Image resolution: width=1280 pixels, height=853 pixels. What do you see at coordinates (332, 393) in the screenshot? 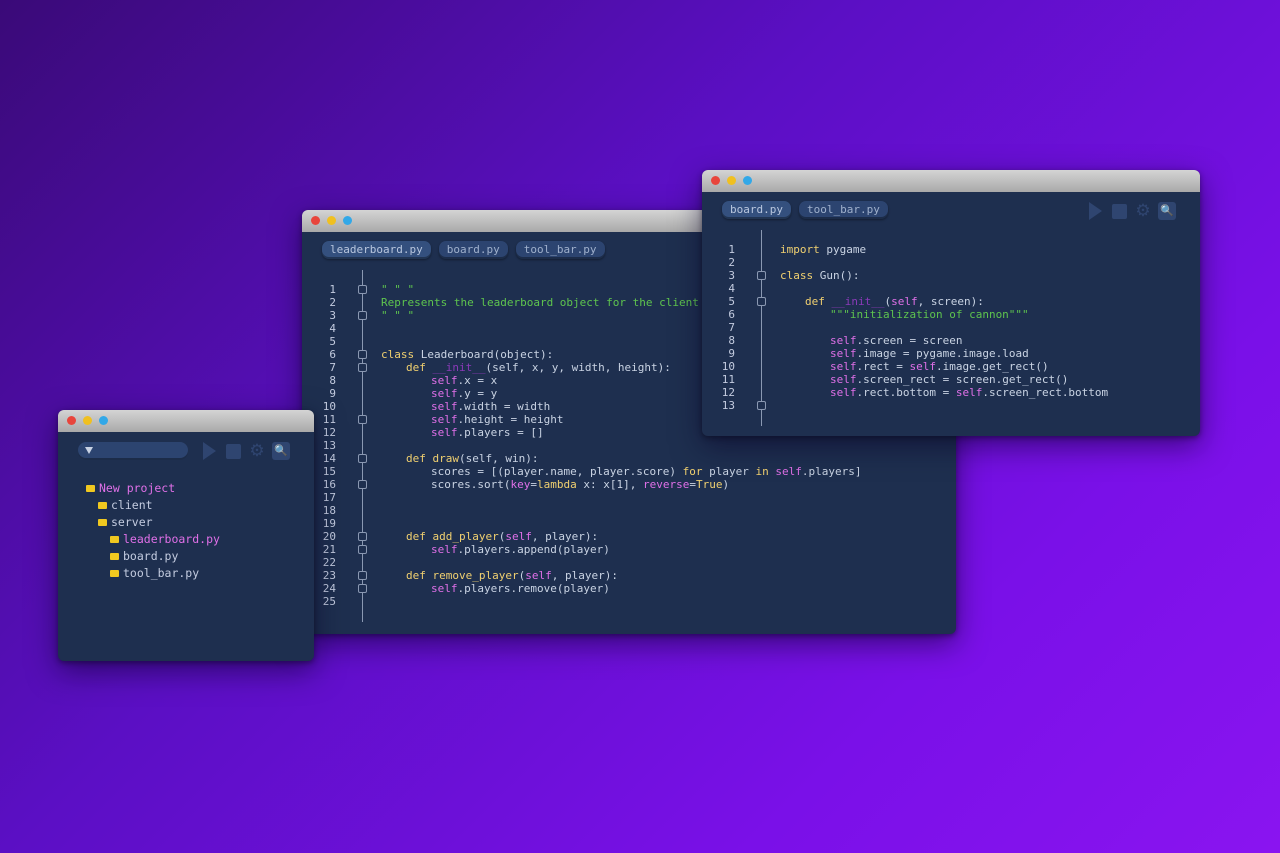
I see `line-number: 9` at bounding box center [332, 393].